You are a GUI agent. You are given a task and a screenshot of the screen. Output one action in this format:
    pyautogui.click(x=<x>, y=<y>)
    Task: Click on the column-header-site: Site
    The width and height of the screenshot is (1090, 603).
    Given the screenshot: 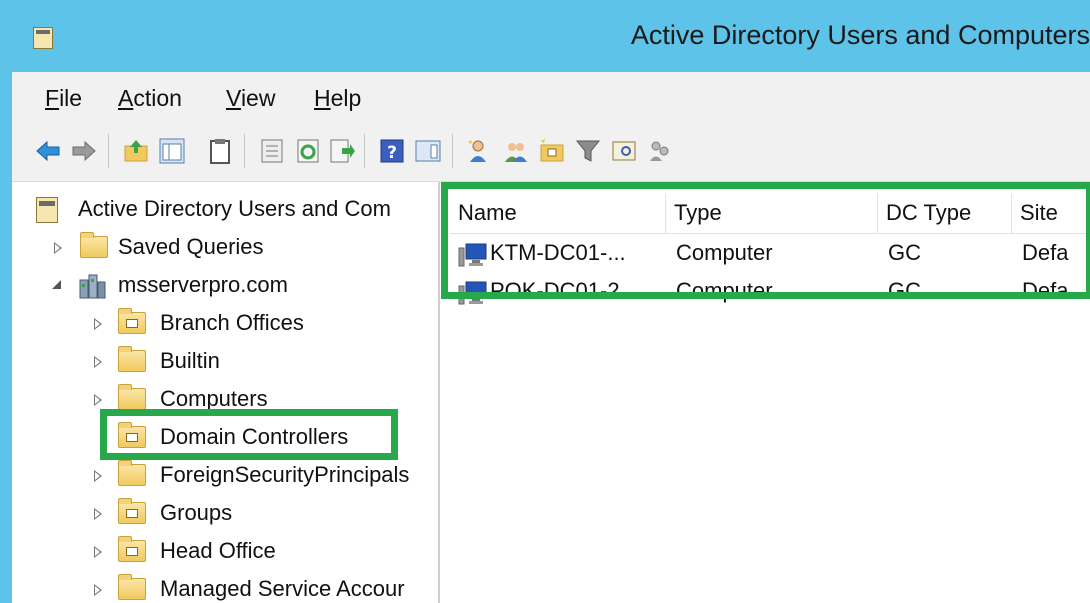 What is the action you would take?
    pyautogui.click(x=1051, y=214)
    